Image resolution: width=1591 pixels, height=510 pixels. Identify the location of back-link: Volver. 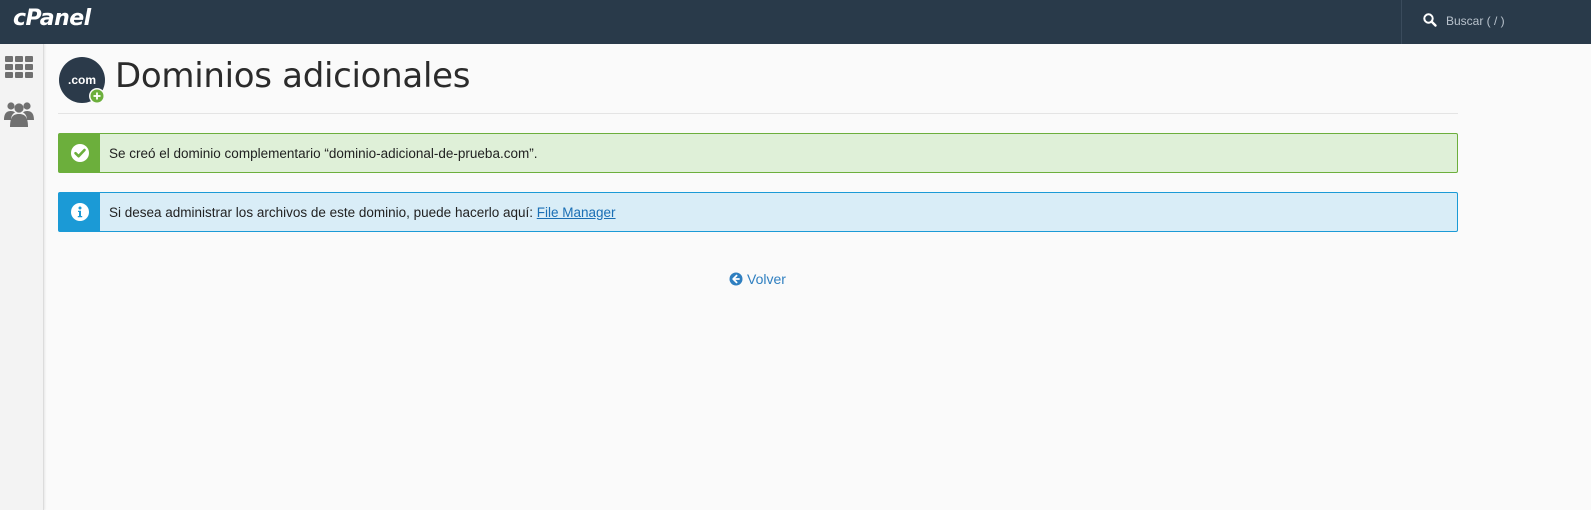
(757, 279).